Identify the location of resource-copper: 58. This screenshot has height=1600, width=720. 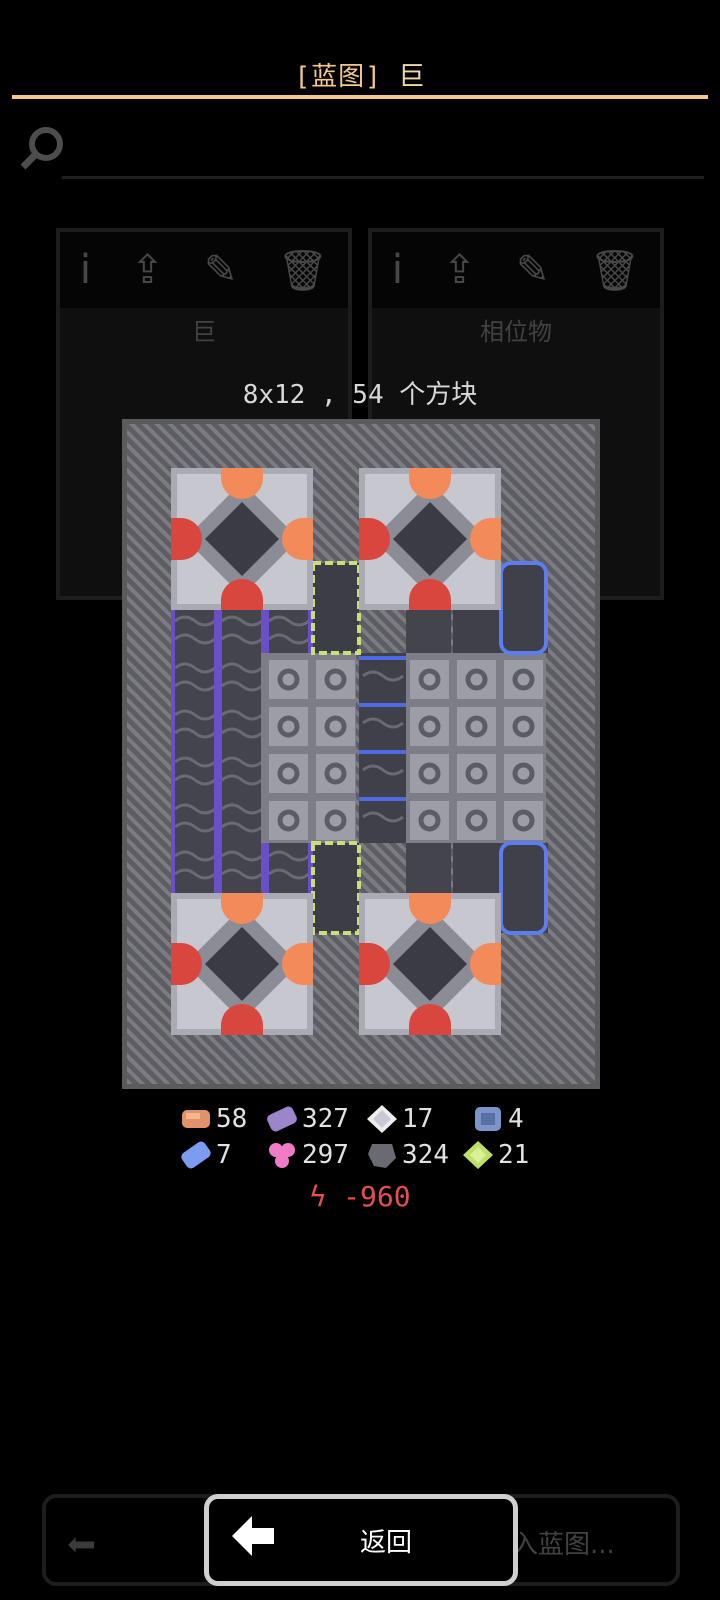
(213, 1119).